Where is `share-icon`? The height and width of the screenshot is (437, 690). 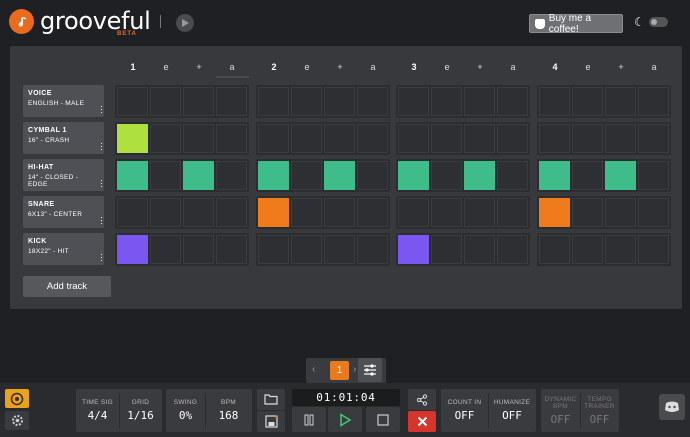
share-icon is located at coordinates (422, 399).